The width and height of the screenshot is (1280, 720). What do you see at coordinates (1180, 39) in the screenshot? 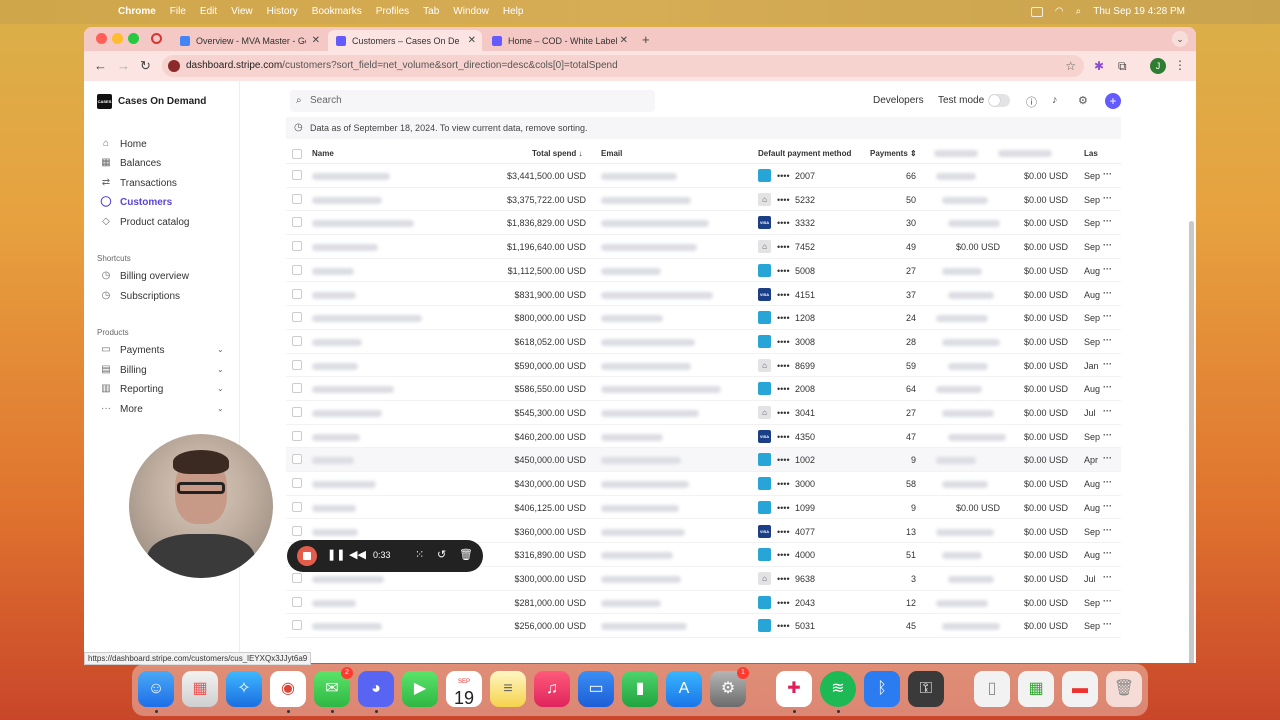
I see `tab-search-chevron-icon: ⌄` at bounding box center [1180, 39].